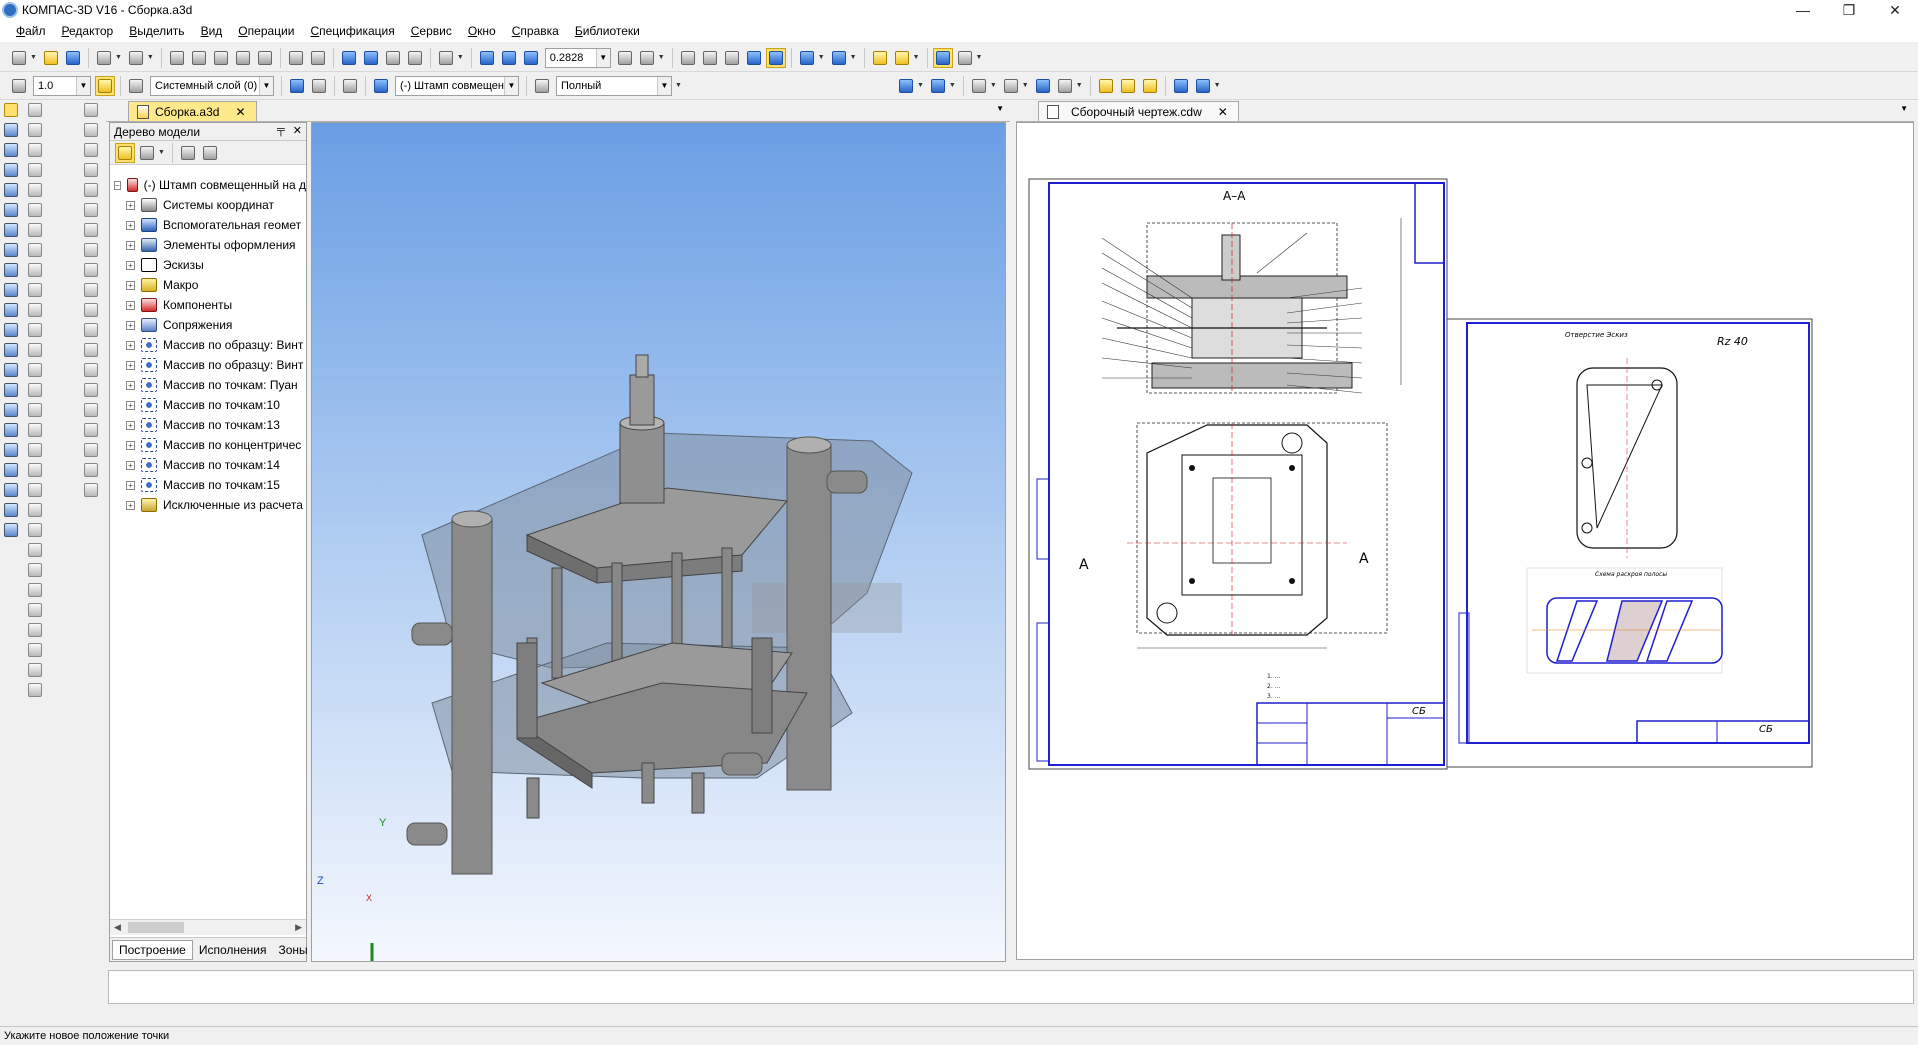 This screenshot has width=1918, height=1045. I want to click on menu-edit: Редактор, so click(88, 31).